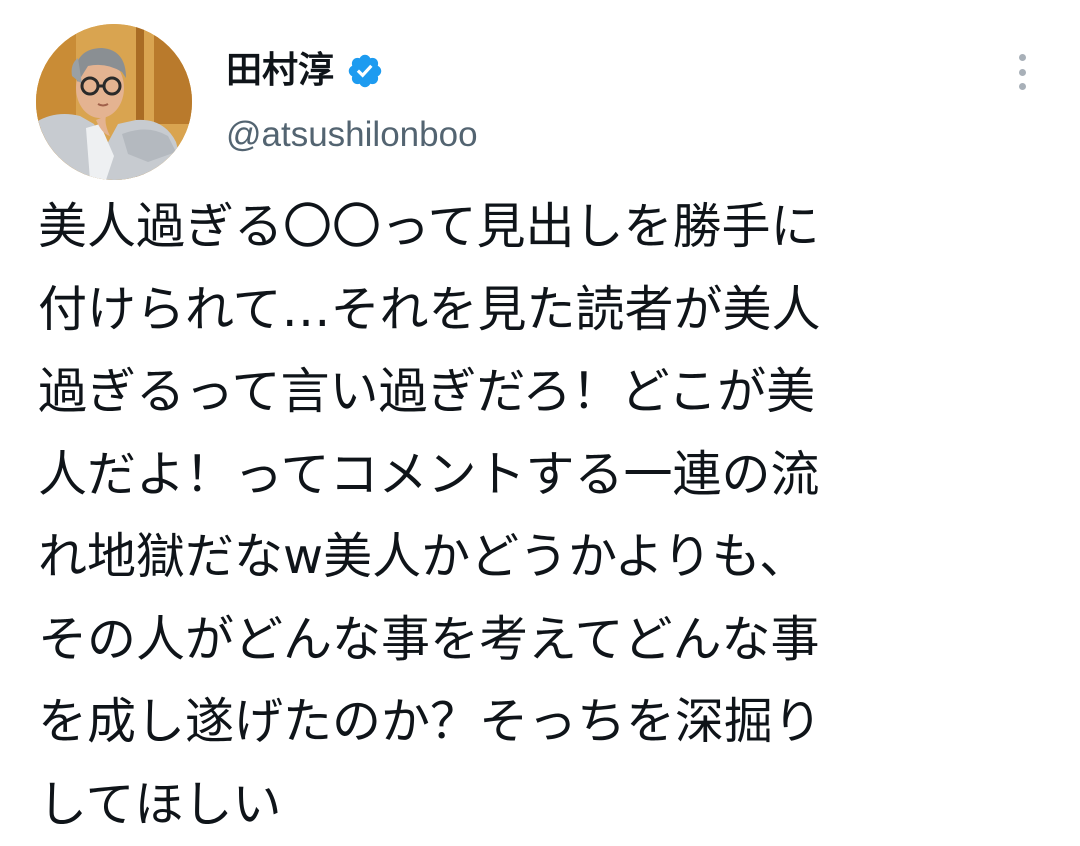 The width and height of the screenshot is (1080, 846). What do you see at coordinates (543, 475) in the screenshot?
I see `tweet-text-line: 人だよ！ってコメントする一連の流` at bounding box center [543, 475].